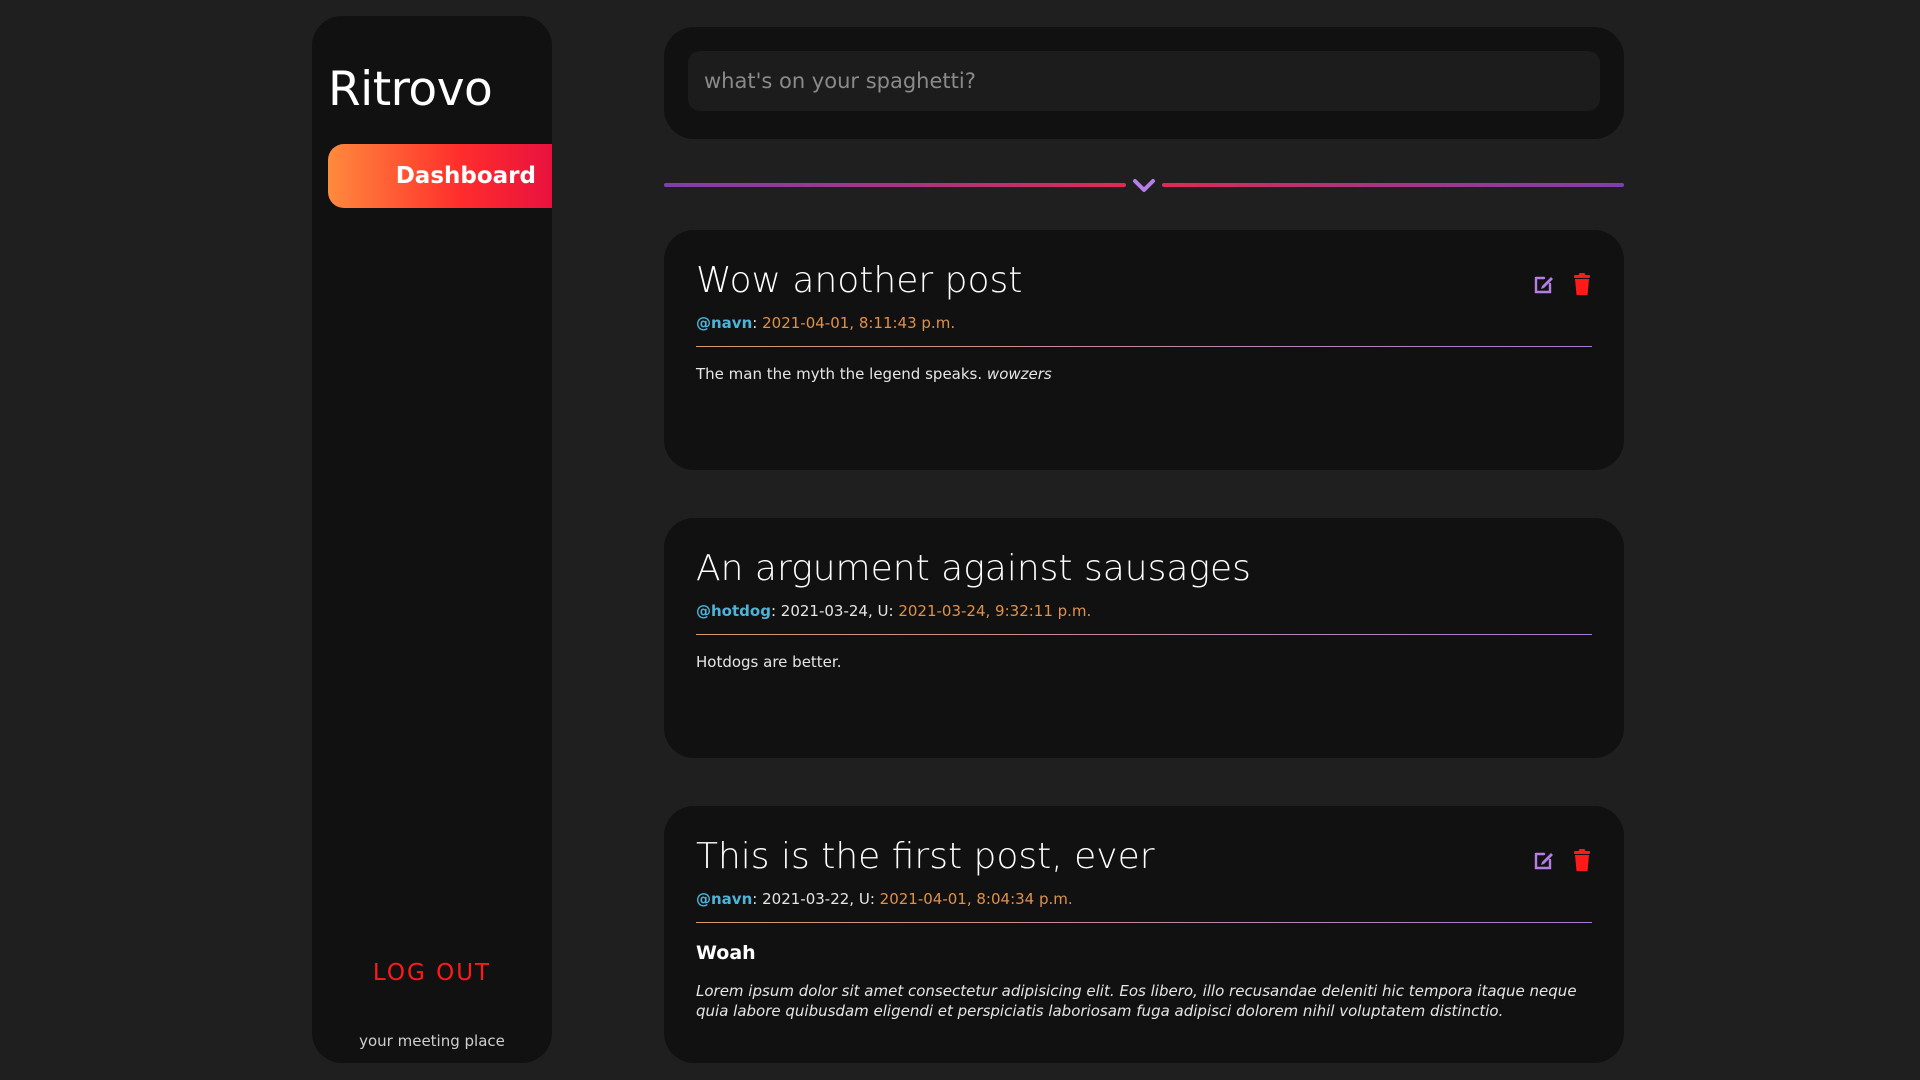 Image resolution: width=1920 pixels, height=1080 pixels. I want to click on post-updated-date: 2021-04-01, 8:04:34 p.m., so click(976, 899).